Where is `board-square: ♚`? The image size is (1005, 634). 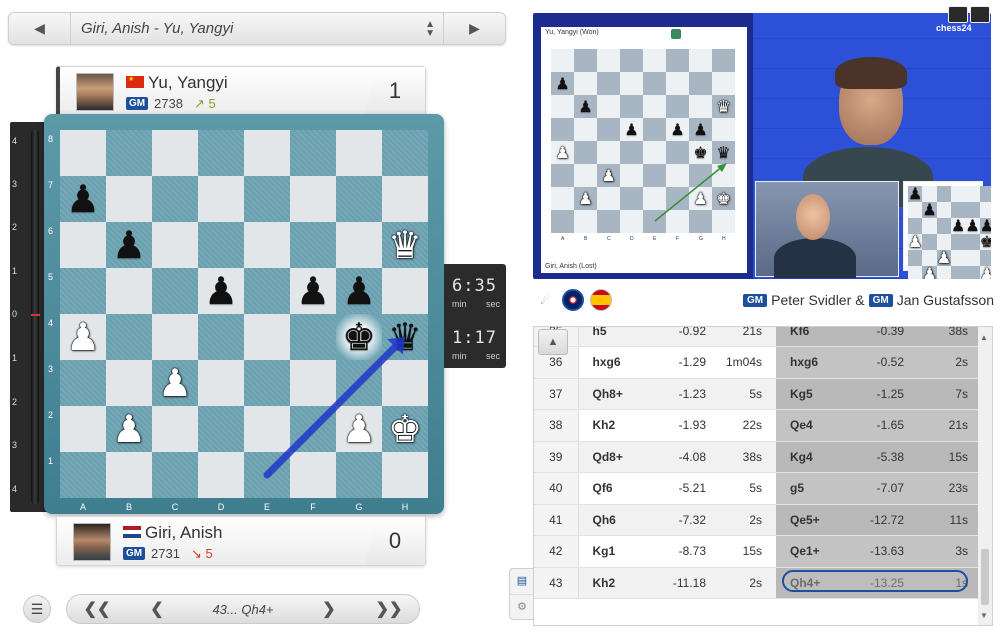
board-square: ♚ is located at coordinates (985, 242).